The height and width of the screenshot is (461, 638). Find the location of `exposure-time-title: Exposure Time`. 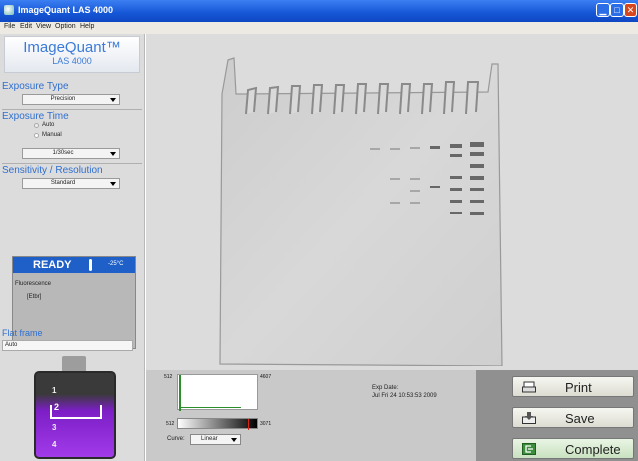

exposure-time-title: Exposure Time is located at coordinates (35, 116).